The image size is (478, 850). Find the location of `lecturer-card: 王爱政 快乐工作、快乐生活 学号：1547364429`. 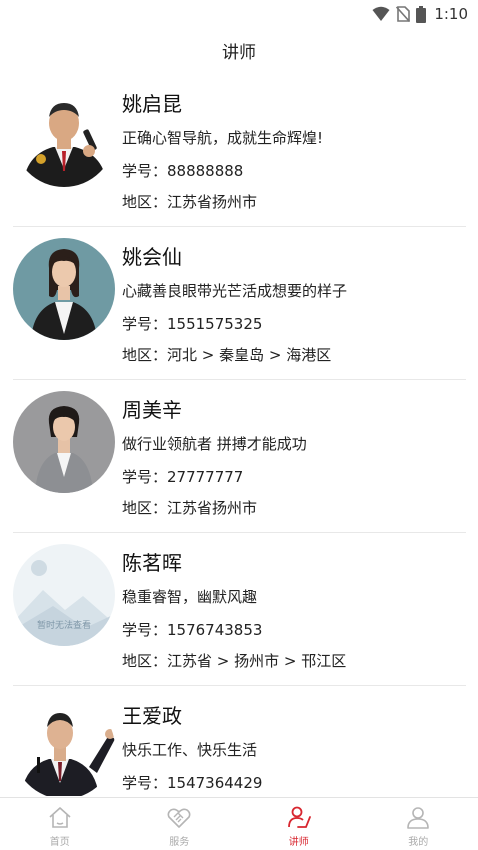

lecturer-card: 王爱政 快乐工作、快乐生活 学号：1547364429 is located at coordinates (239, 741).